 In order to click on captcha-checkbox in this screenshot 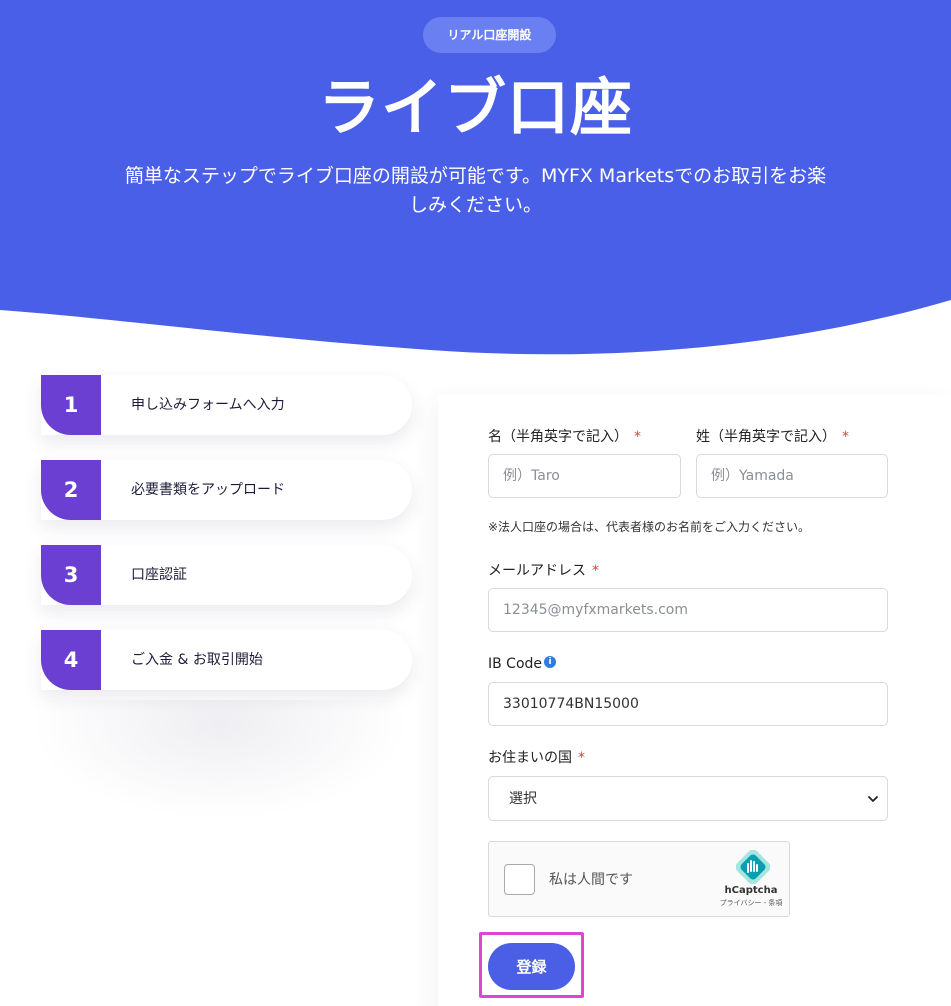, I will do `click(519, 879)`.